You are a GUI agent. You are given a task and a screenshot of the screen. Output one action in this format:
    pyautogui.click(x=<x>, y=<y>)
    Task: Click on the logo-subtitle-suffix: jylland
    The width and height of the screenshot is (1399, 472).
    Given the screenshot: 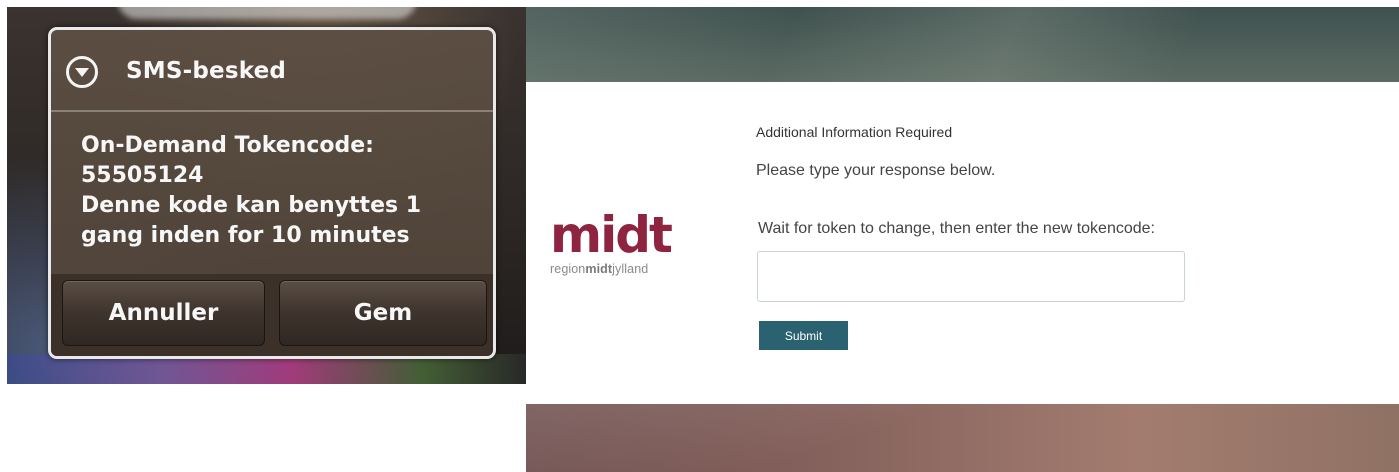 What is the action you would take?
    pyautogui.click(x=630, y=269)
    